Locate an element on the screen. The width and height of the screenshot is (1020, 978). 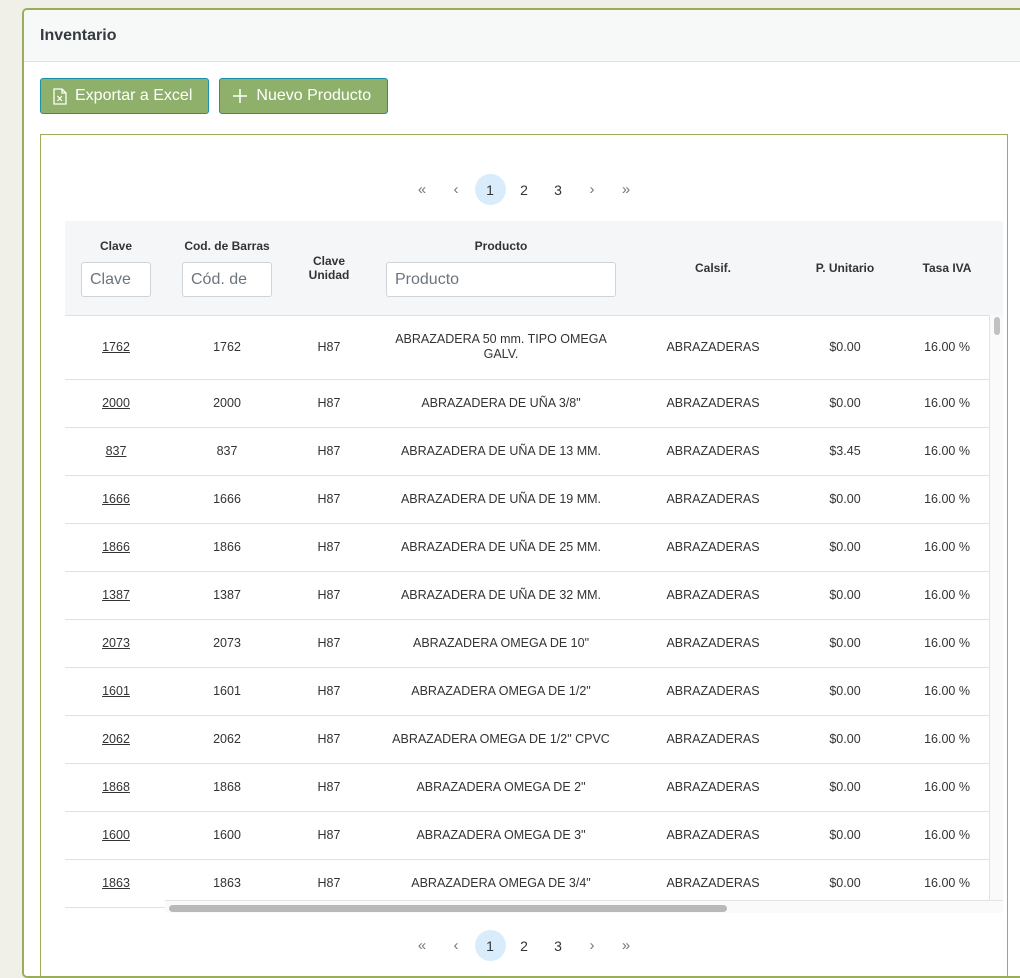
cell-producto: ABRAZADERA OMEGA DE 3" is located at coordinates (501, 834).